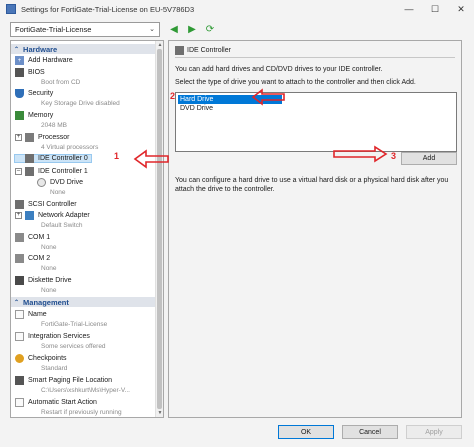  I want to click on annotation-label-2: 2, so click(173, 96).